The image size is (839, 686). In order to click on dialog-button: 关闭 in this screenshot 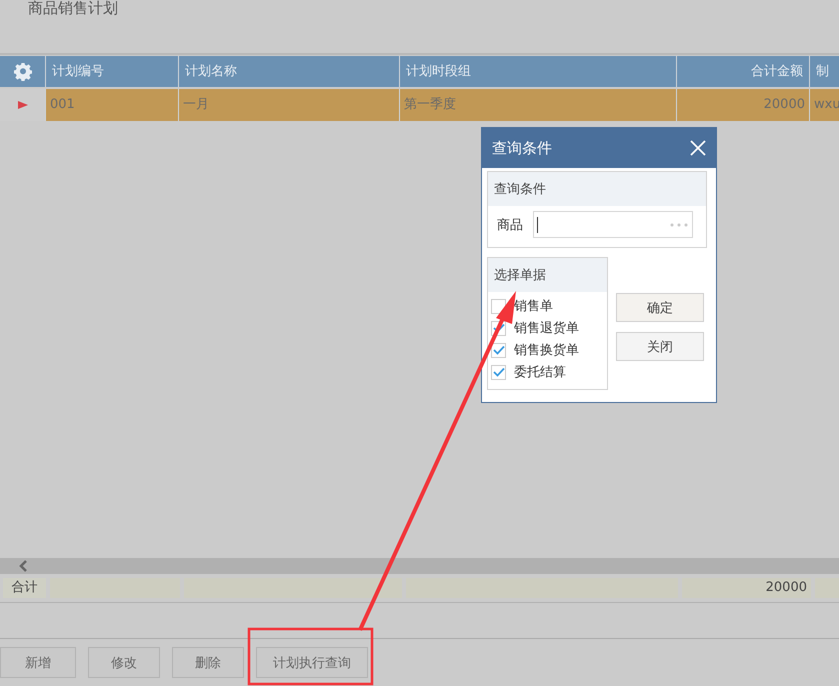, I will do `click(660, 346)`.